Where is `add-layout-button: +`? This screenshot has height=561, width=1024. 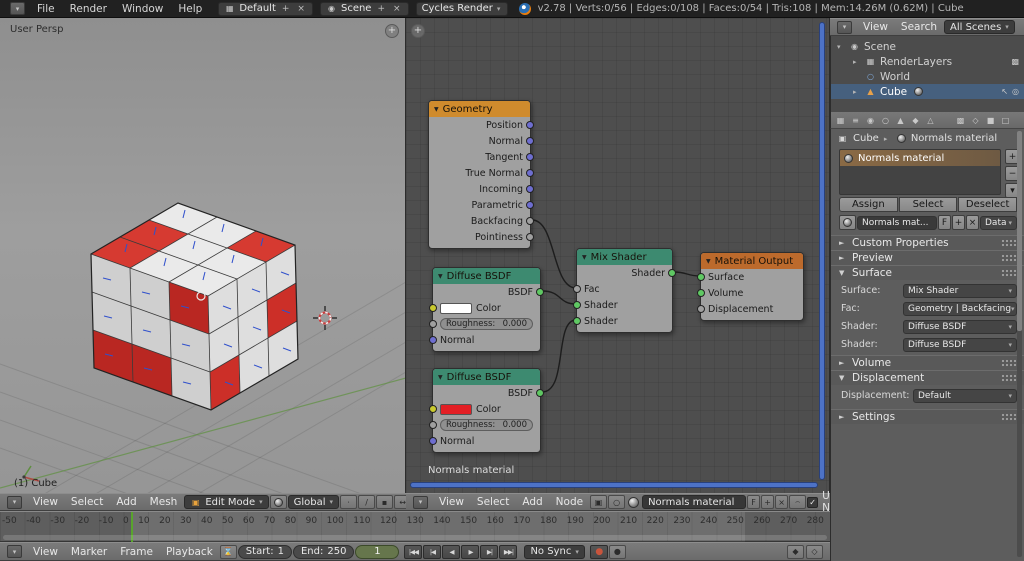 add-layout-button: + is located at coordinates (286, 9).